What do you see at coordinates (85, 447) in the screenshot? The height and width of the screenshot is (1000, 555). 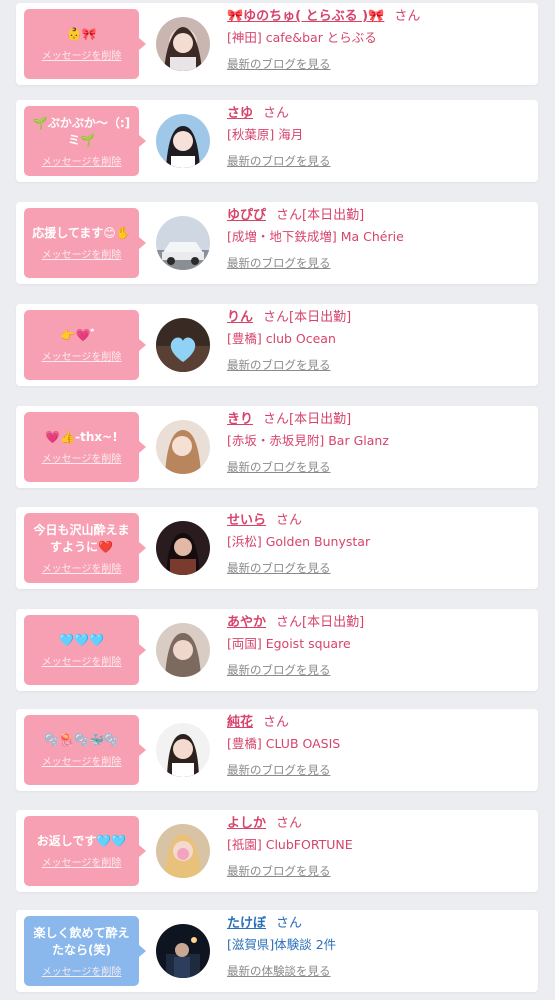 I see `message-bubble: 💗👍-thx~! メッセージを削除` at bounding box center [85, 447].